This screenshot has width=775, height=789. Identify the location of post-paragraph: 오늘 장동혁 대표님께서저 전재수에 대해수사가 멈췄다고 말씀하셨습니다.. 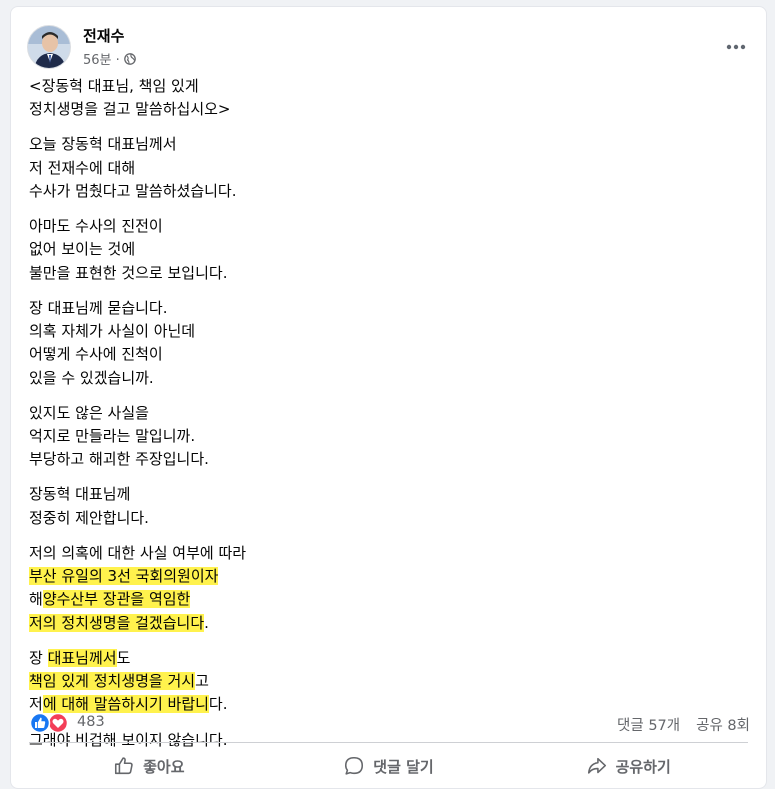
(388, 168).